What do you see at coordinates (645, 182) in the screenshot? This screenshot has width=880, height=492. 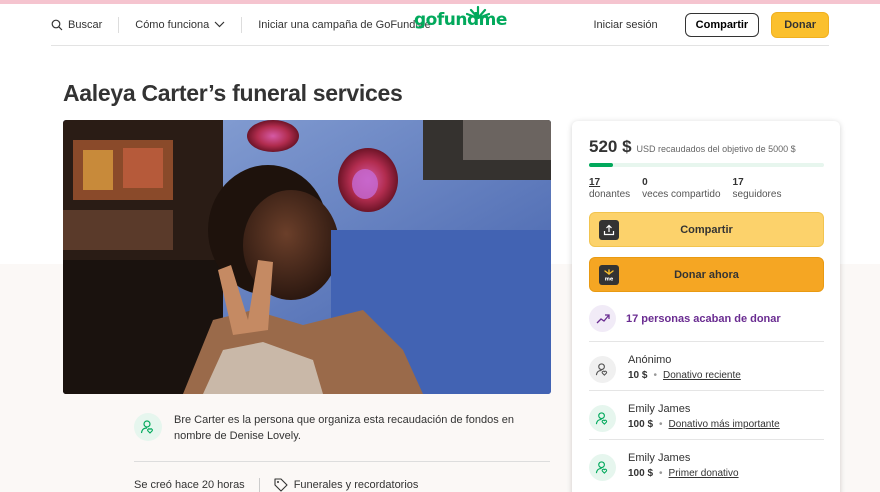 I see `stat-shares-value: 0` at bounding box center [645, 182].